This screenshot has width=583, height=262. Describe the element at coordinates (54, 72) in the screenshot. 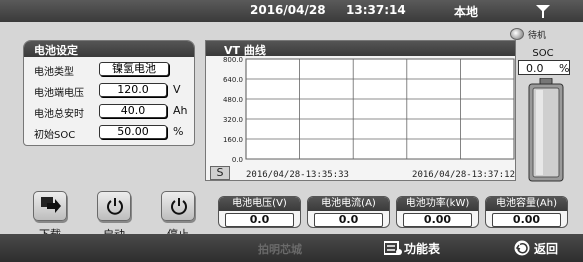

I see `battery-type-label: 电池类型` at that location.